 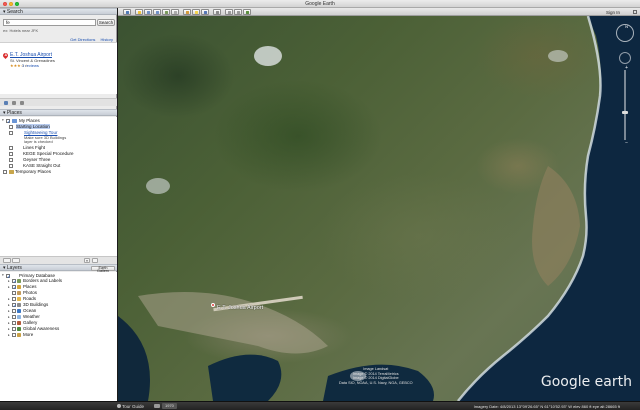 What do you see at coordinates (14, 281) in the screenshot?
I see `borders-checkbox` at bounding box center [14, 281].